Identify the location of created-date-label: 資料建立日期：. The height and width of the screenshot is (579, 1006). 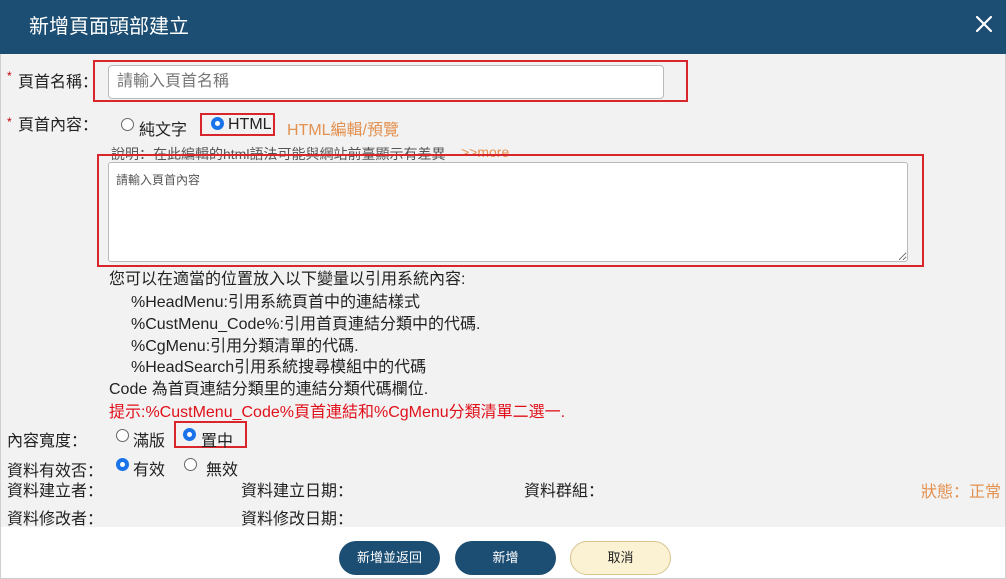
(297, 491).